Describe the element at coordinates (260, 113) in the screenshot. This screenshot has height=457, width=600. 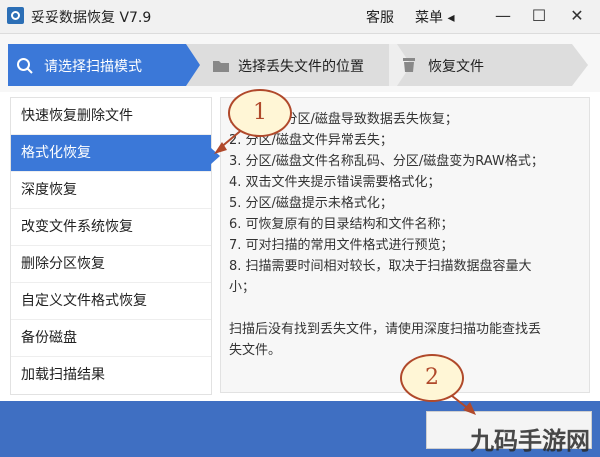
I see `annotation-circle-1: 1` at that location.